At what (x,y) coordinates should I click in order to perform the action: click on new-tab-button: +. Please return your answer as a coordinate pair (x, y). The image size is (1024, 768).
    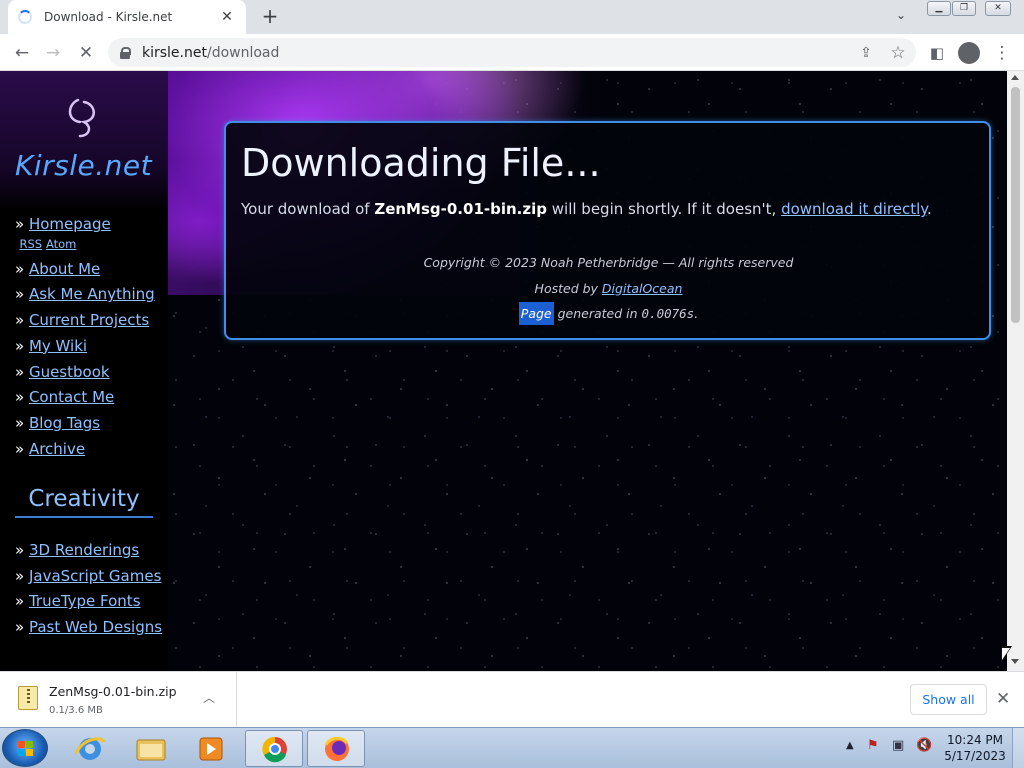
    Looking at the image, I should click on (270, 17).